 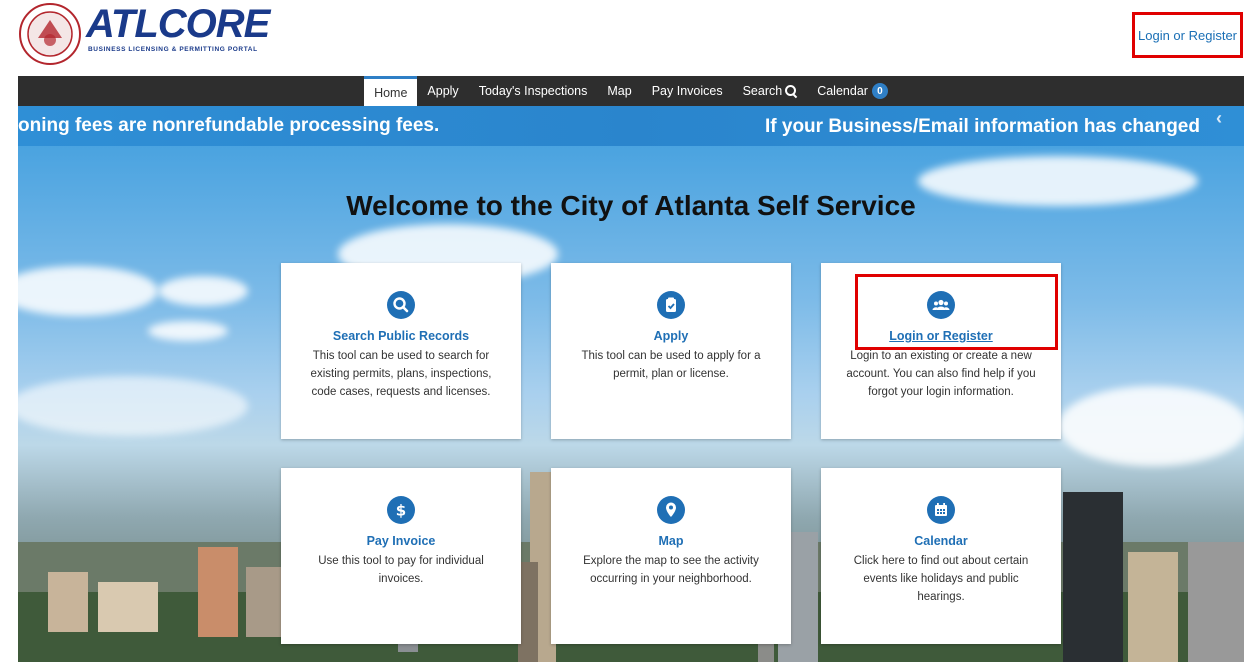 I want to click on nav-pay-label: Pay Invoices, so click(x=687, y=91).